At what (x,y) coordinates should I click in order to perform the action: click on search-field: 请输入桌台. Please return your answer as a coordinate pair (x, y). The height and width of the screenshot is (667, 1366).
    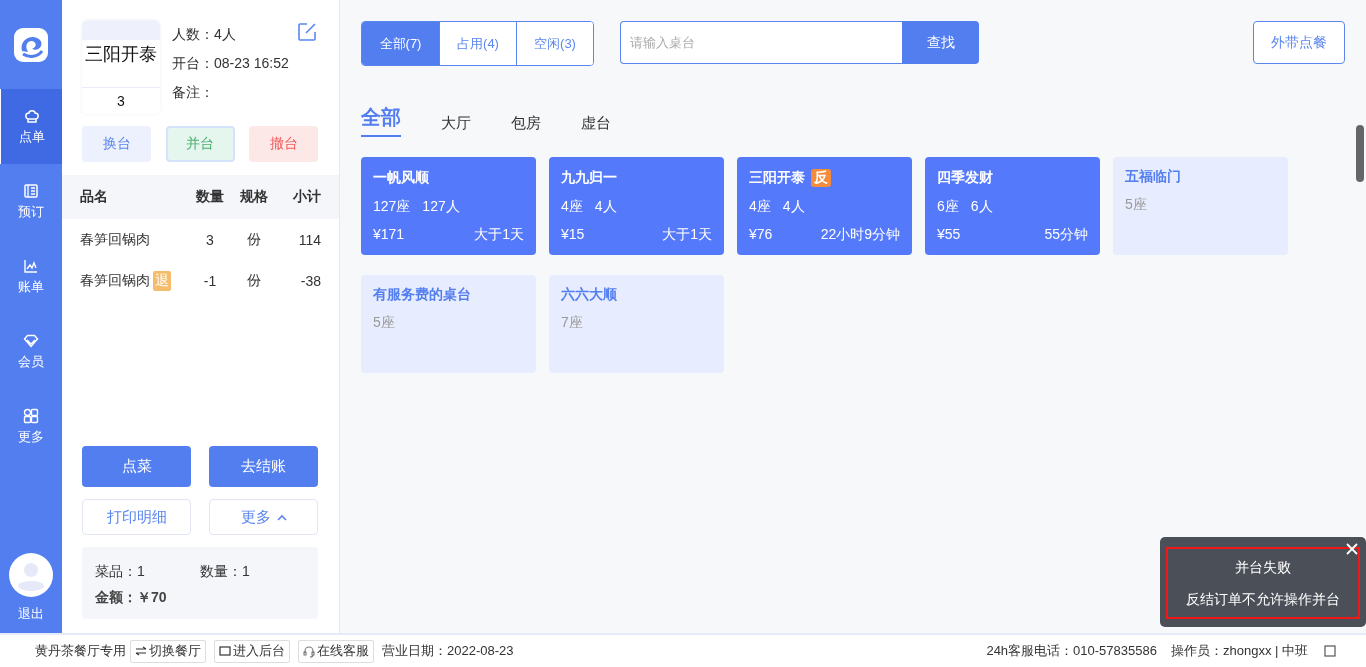
    Looking at the image, I should click on (761, 42).